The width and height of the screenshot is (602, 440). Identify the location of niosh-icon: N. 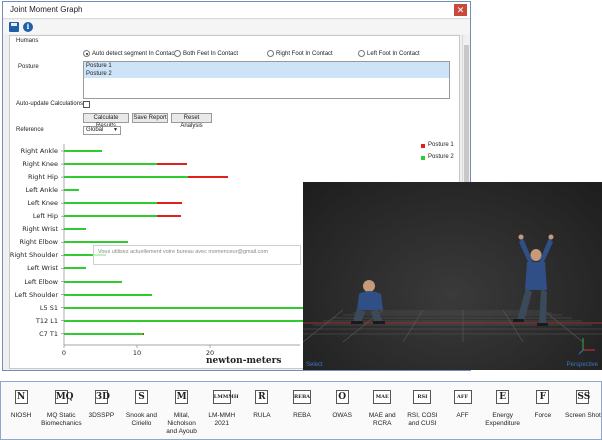
(21, 397).